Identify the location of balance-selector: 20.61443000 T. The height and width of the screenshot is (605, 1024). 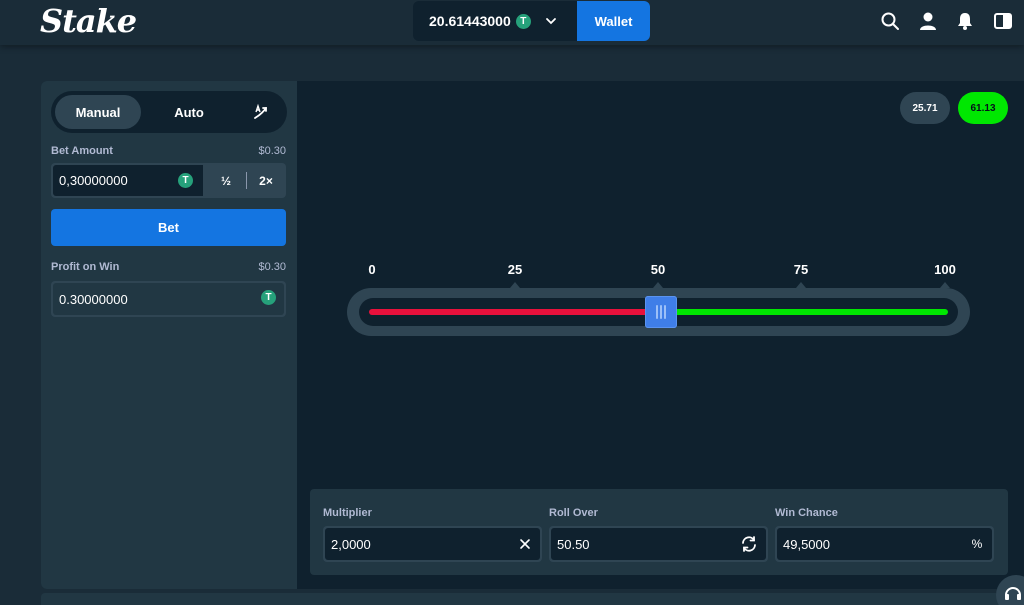
(495, 21).